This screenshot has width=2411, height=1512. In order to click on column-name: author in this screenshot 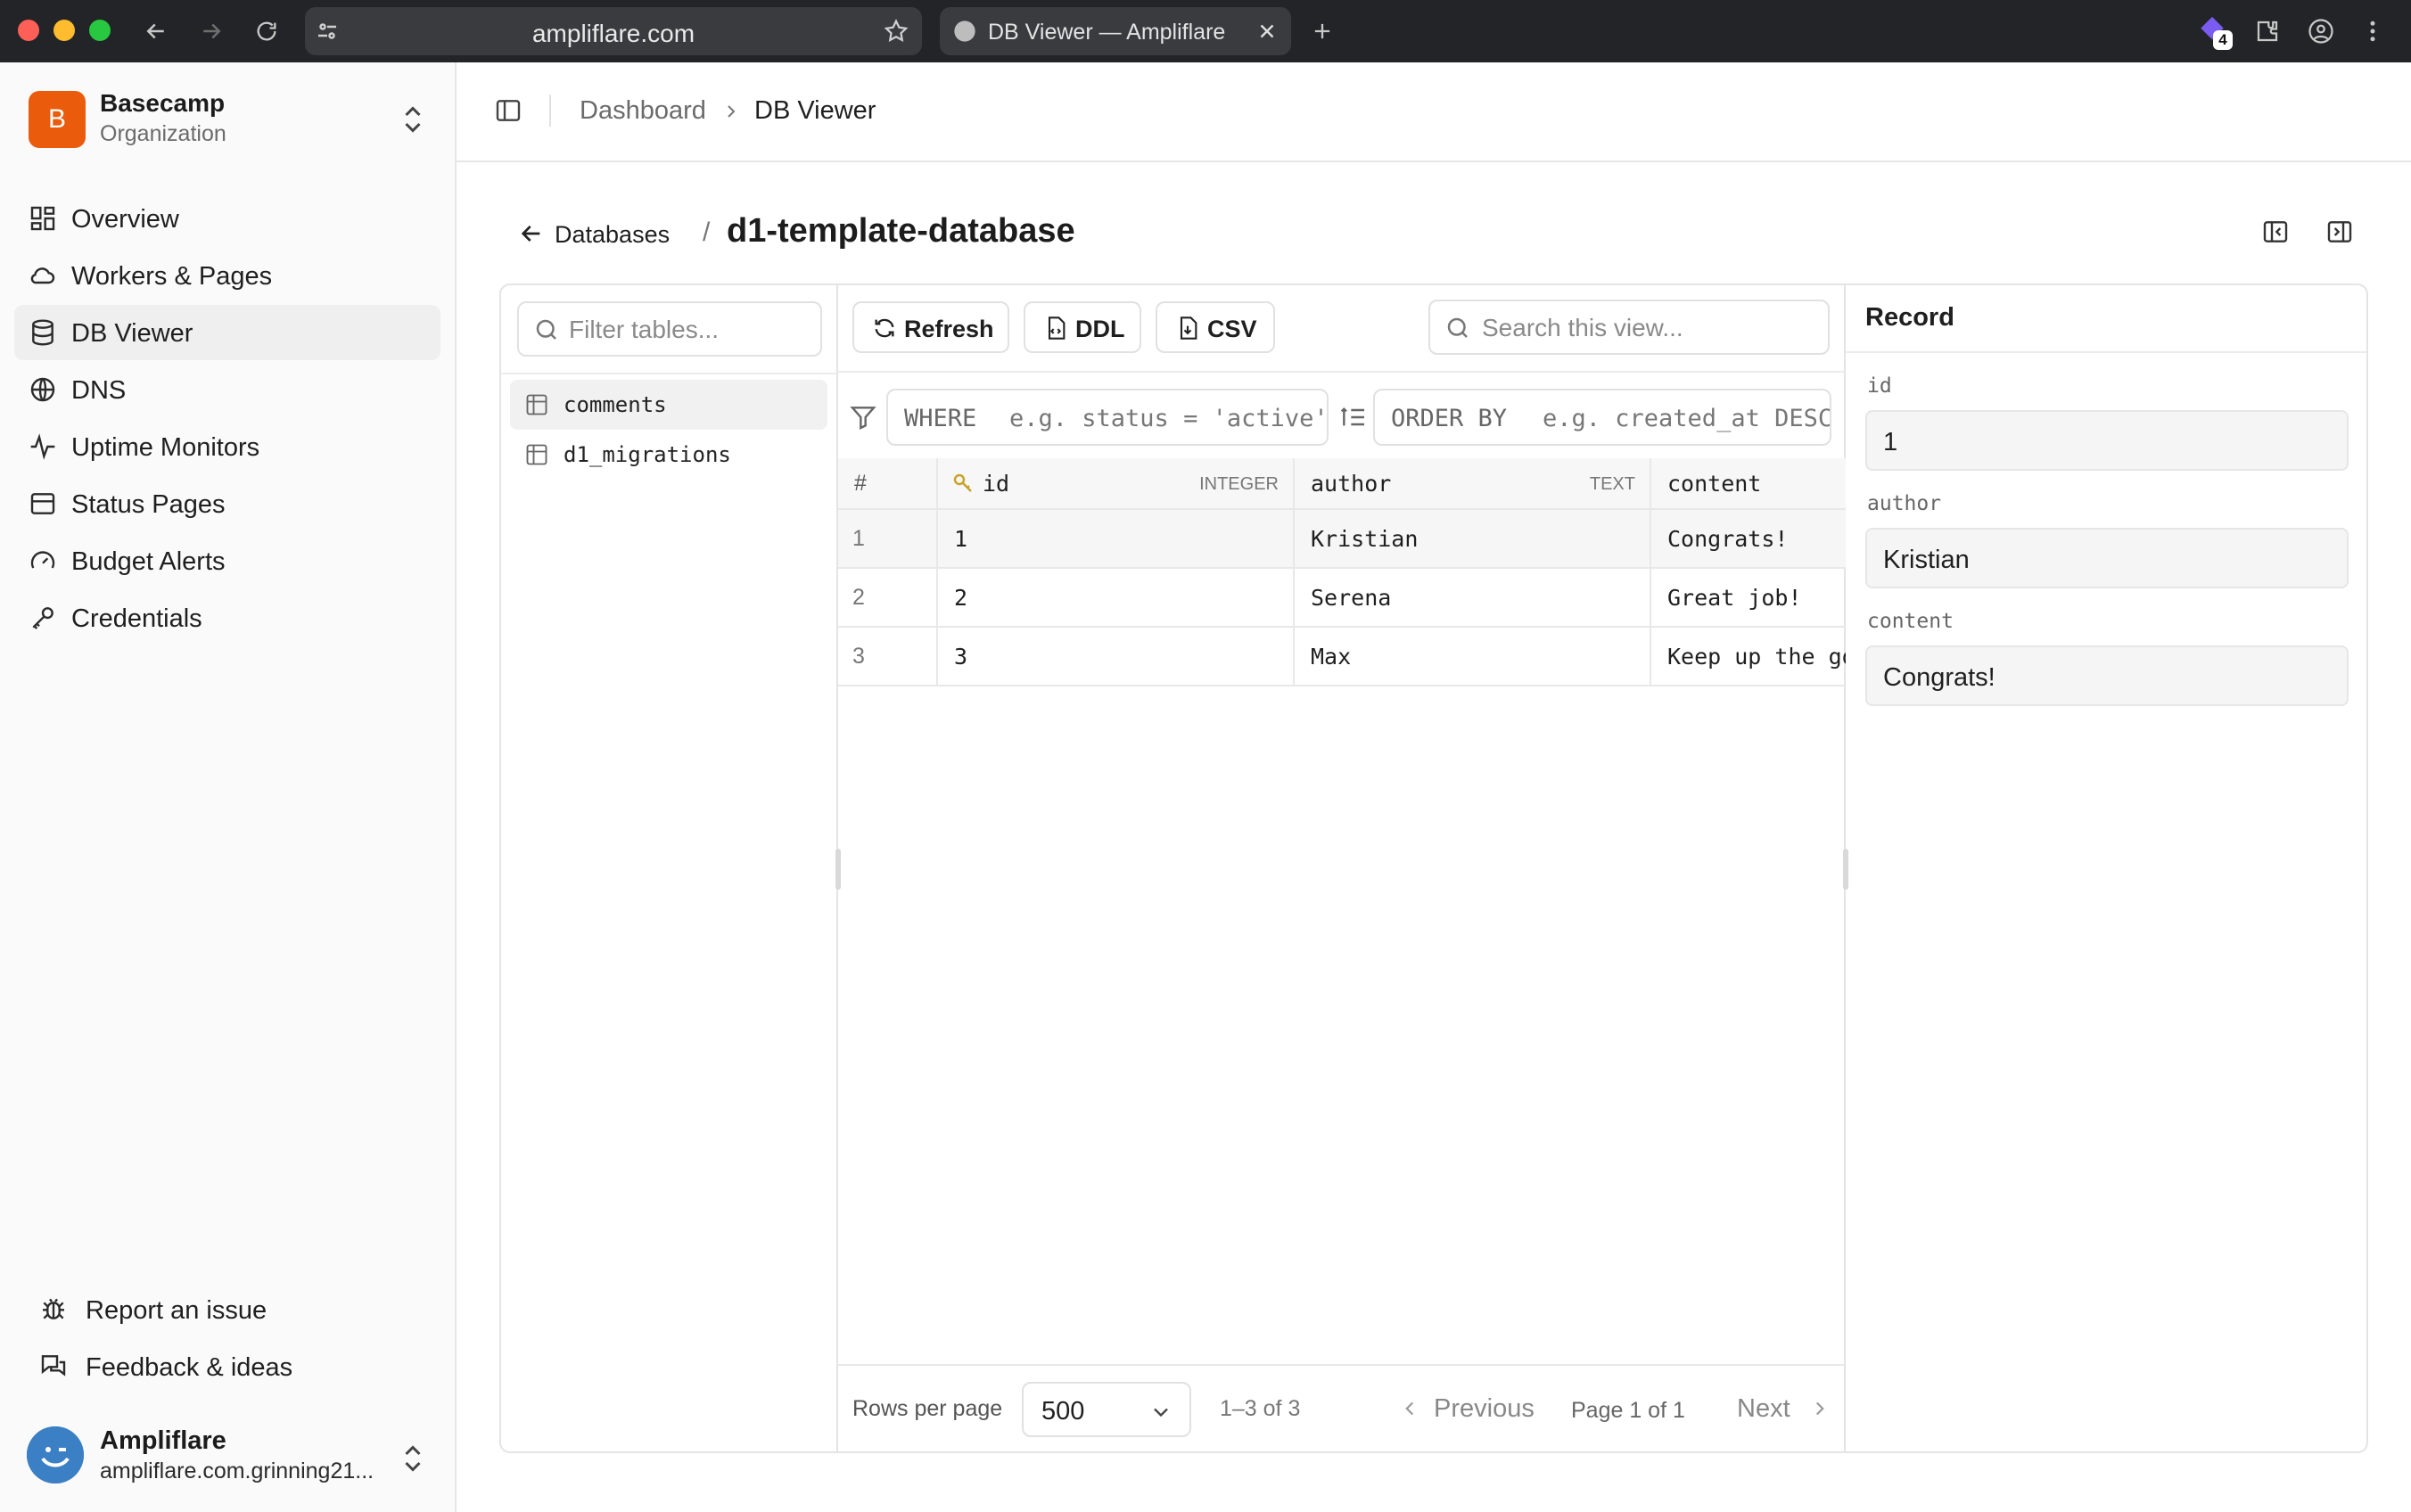, I will do `click(1351, 484)`.